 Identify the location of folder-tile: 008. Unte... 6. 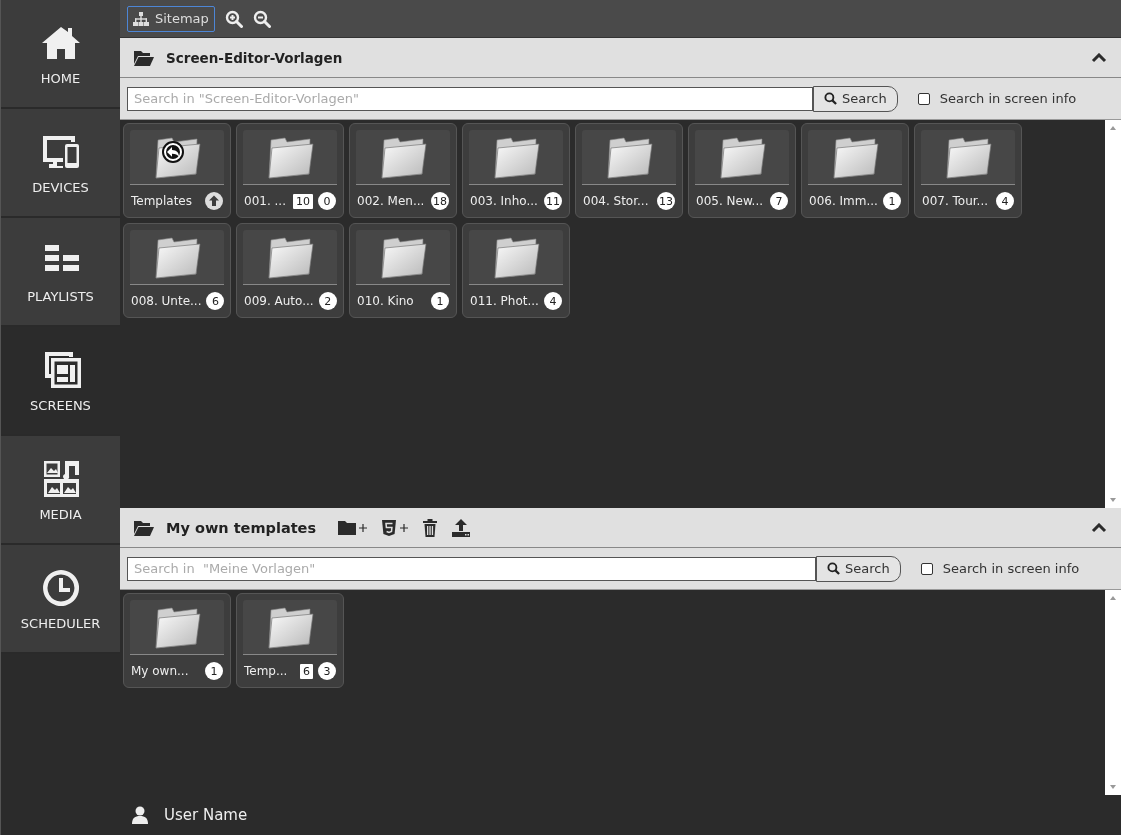
(177, 270).